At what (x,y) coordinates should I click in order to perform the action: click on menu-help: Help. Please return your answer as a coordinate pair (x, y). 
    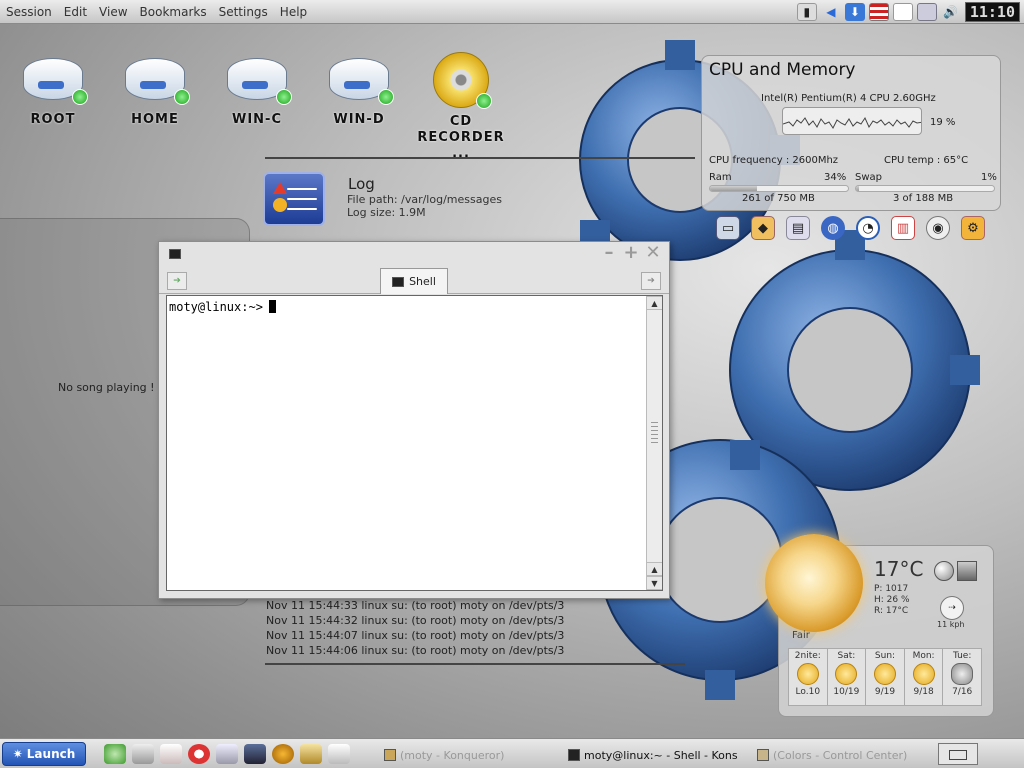
    Looking at the image, I should click on (293, 12).